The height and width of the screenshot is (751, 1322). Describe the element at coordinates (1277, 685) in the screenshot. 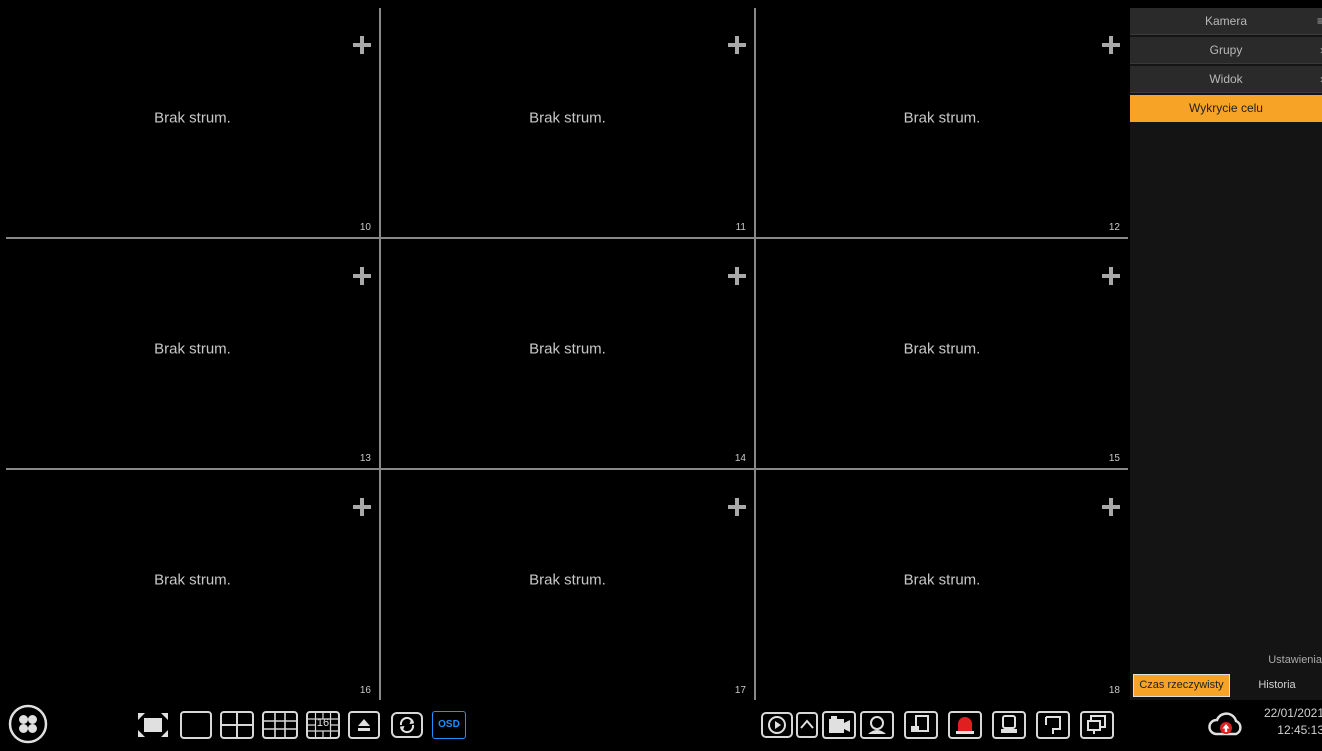

I see `tab-history: Historia` at that location.